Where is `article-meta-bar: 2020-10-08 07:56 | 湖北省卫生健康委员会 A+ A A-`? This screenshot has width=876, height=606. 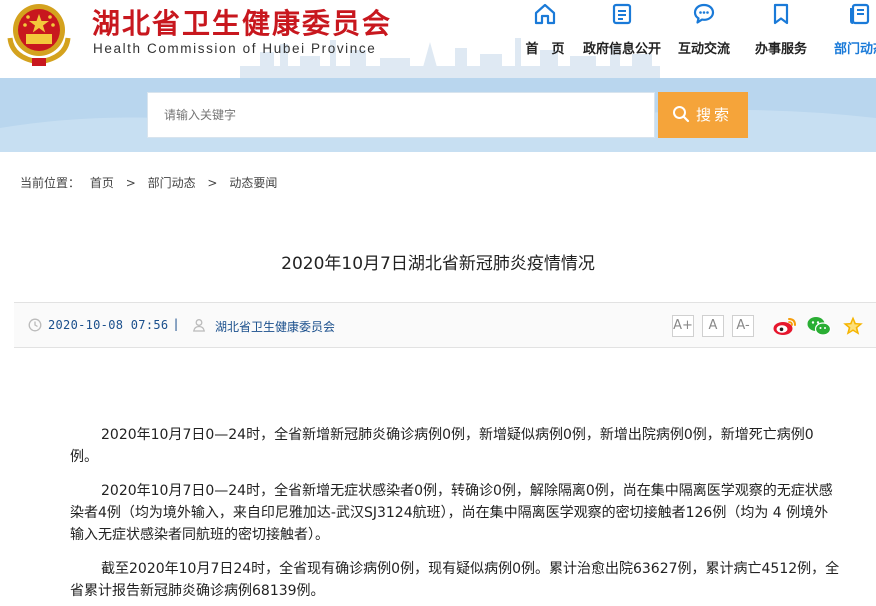 article-meta-bar: 2020-10-08 07:56 | 湖北省卫生健康委员会 A+ A A- is located at coordinates (445, 325).